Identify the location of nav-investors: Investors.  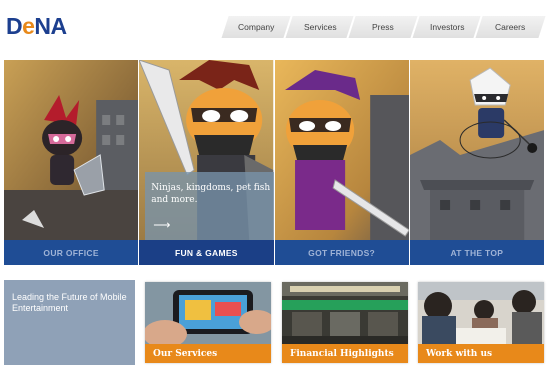
(446, 27).